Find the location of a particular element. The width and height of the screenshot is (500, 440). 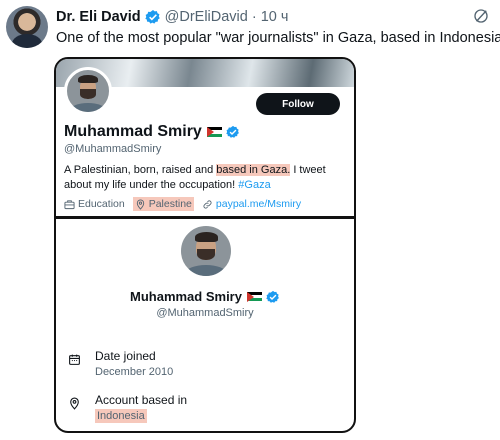

profile-handle: @MuhammadSmiry is located at coordinates (113, 149).